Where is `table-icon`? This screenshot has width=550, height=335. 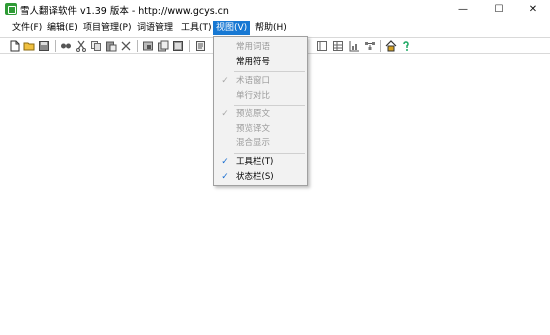
table-icon is located at coordinates (338, 46).